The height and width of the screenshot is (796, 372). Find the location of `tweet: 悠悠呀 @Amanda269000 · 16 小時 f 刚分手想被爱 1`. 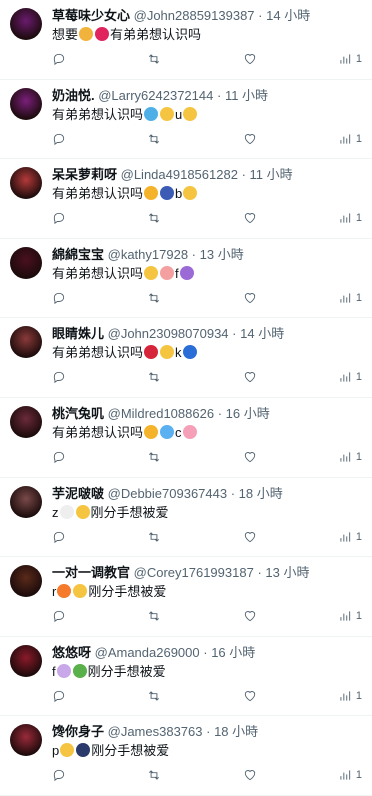

tweet: 悠悠呀 @Amanda269000 · 16 小時 f 刚分手想被爱 1 is located at coordinates (186, 677).